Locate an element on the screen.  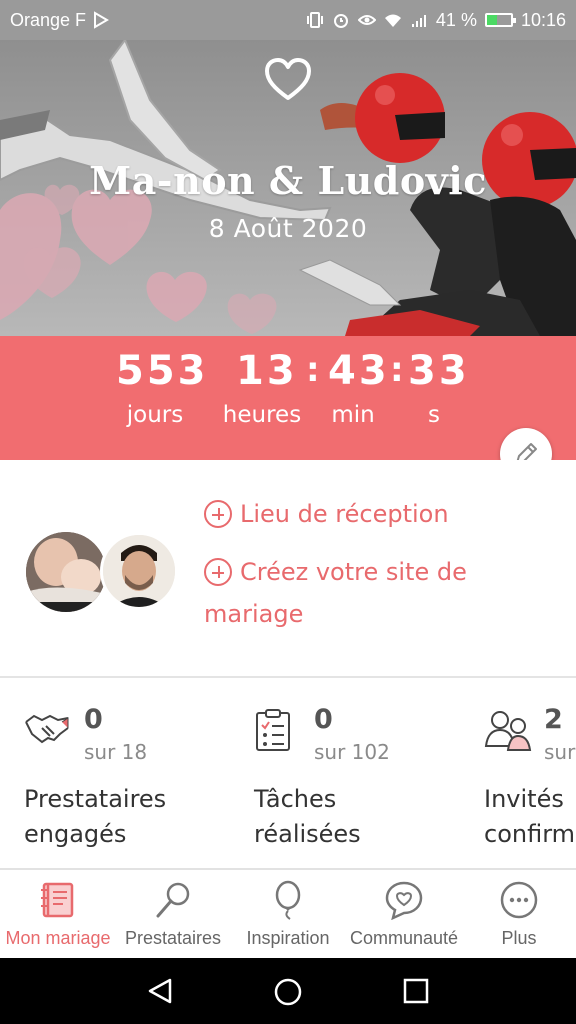
avatar-groom is located at coordinates (139, 571).